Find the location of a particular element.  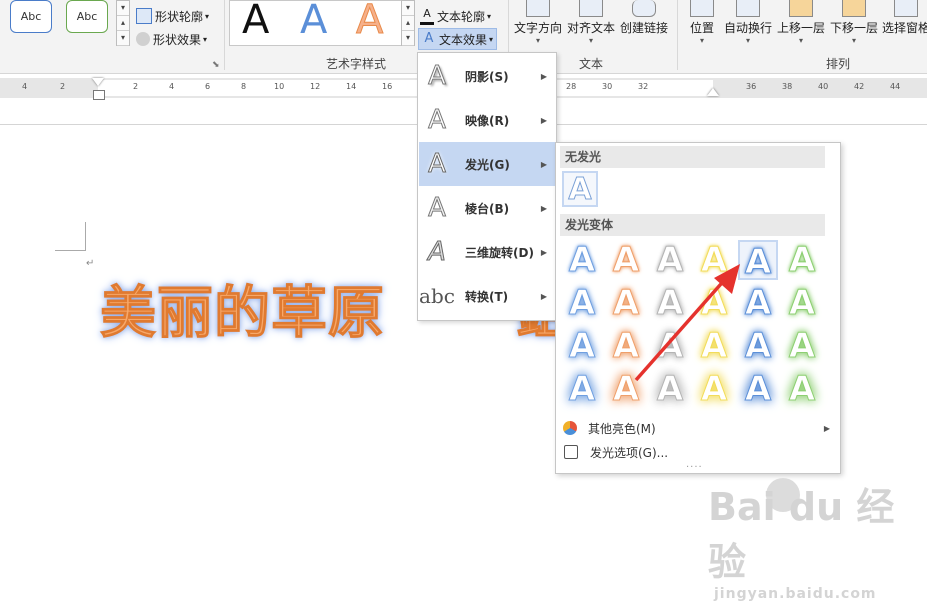

dialog-launcher-icon: ⬊ is located at coordinates (216, 65).